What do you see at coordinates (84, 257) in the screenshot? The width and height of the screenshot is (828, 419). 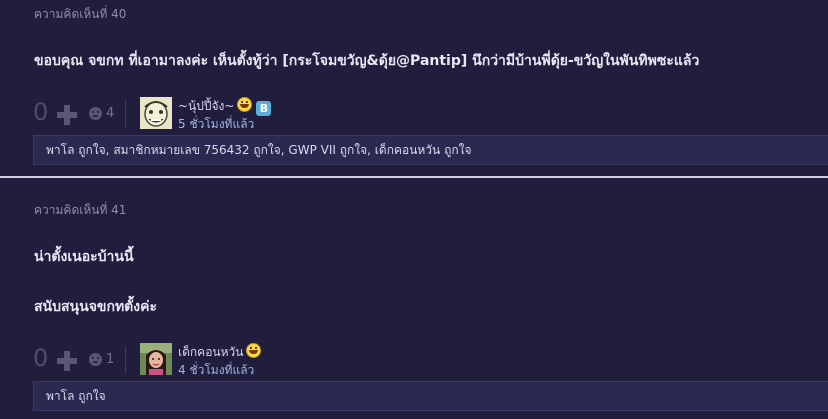 I see `comment-body-line-1: น่าตั้งเนอะบ้านนี้` at bounding box center [84, 257].